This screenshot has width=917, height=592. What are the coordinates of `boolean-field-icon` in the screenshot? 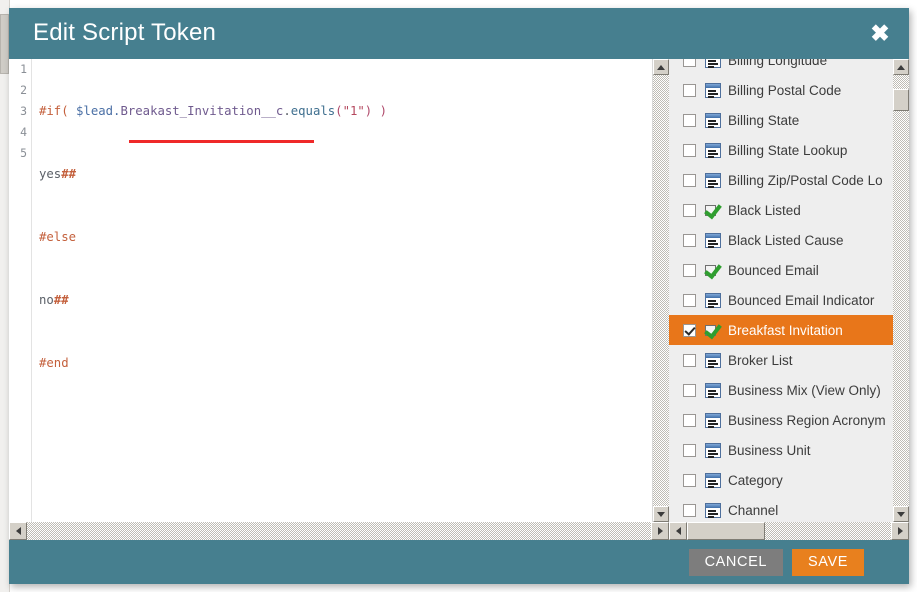 It's located at (713, 329).